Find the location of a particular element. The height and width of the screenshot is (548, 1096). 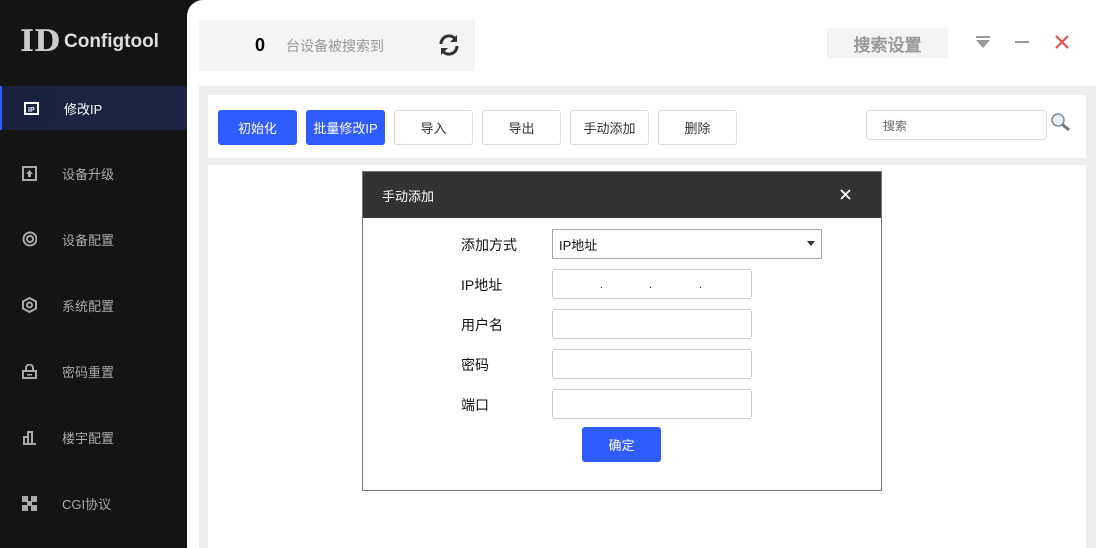

app-logo: ID Configtool is located at coordinates (89, 42).